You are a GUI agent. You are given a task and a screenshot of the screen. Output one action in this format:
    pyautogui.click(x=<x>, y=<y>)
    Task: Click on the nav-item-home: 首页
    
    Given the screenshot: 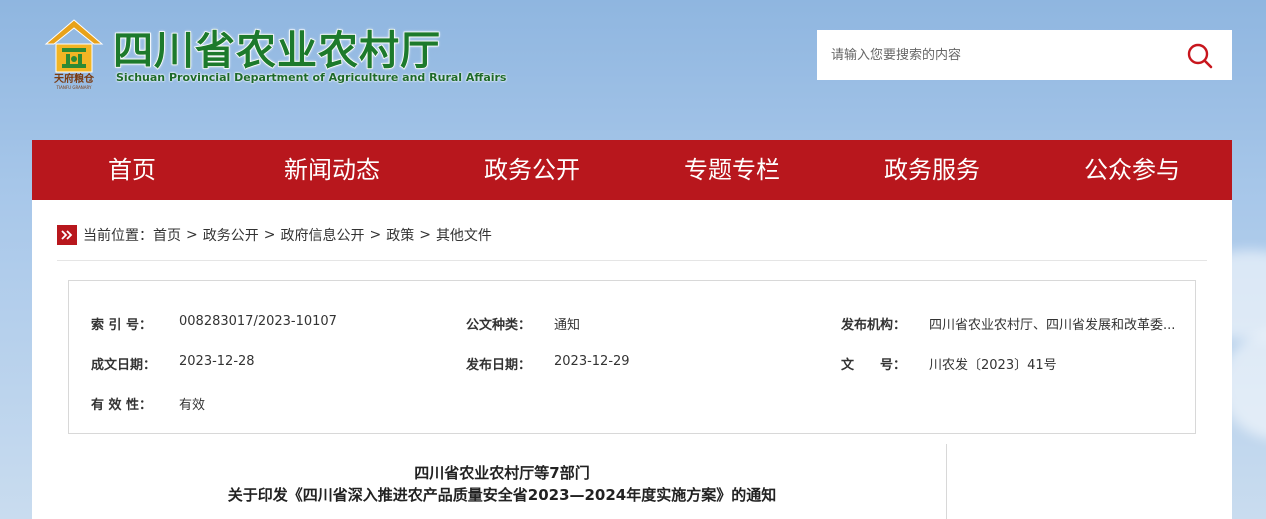 What is the action you would take?
    pyautogui.click(x=132, y=170)
    